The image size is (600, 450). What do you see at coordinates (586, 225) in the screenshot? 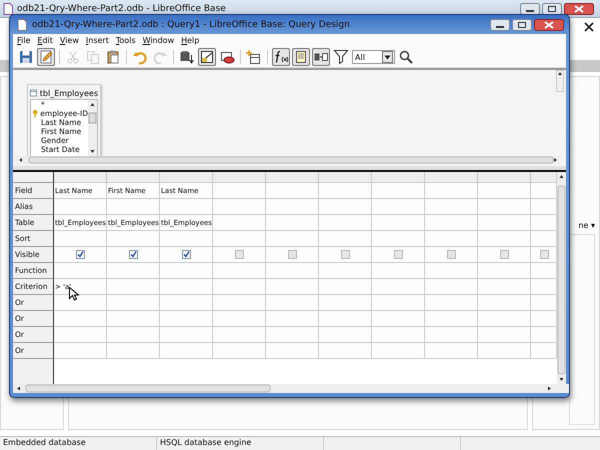
I see `dropdown-text: ne ▾` at bounding box center [586, 225].